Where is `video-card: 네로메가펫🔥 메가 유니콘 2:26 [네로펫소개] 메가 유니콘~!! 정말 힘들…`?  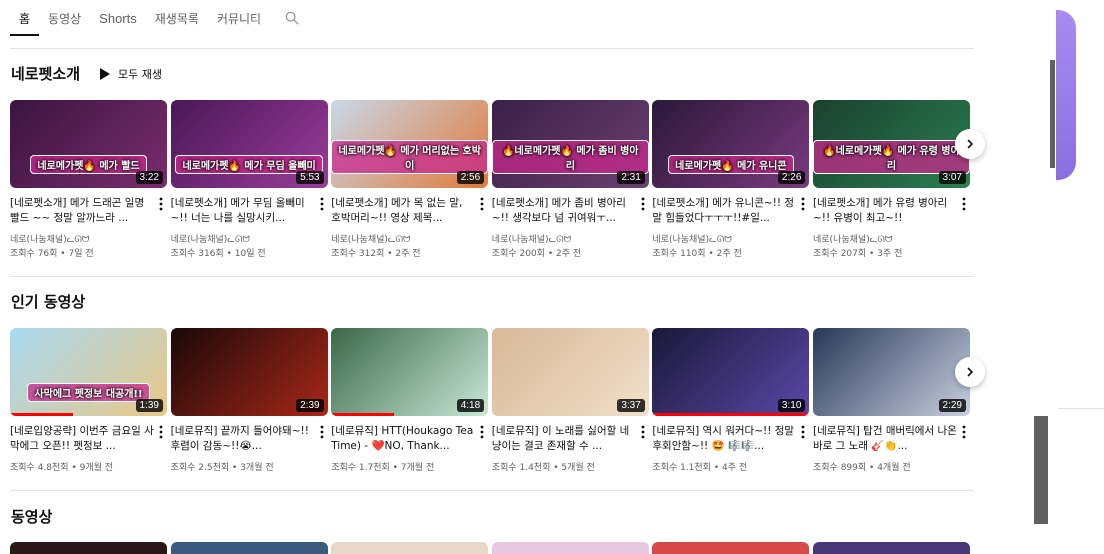
video-card: 네로메가펫🔥 메가 유니콘 2:26 [네로펫소개] 메가 유니콘~!! 정말 힘들… is located at coordinates (731, 180).